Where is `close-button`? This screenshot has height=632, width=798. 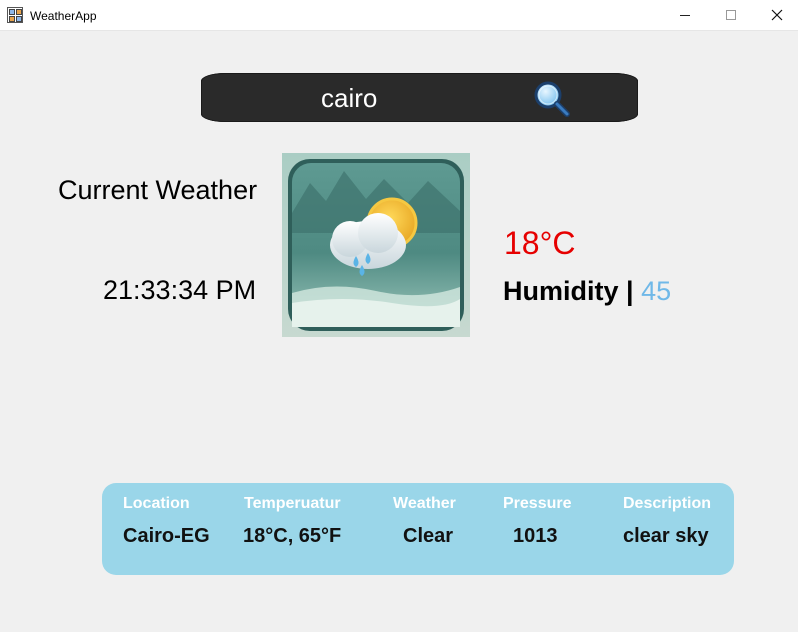
close-button is located at coordinates (776, 15).